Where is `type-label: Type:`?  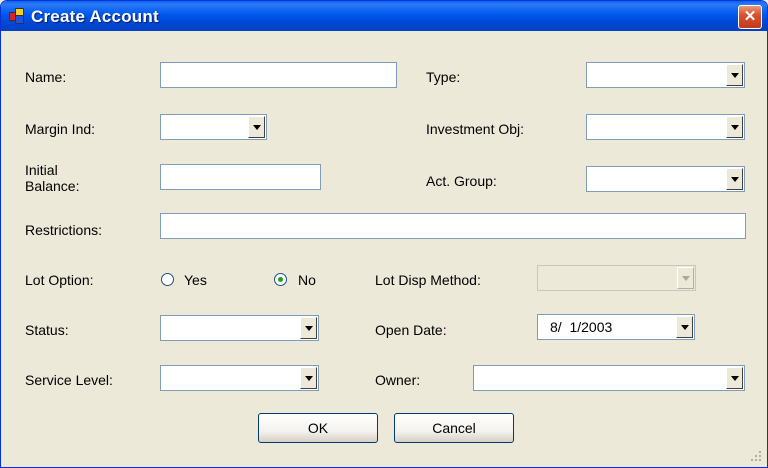 type-label: Type: is located at coordinates (443, 77).